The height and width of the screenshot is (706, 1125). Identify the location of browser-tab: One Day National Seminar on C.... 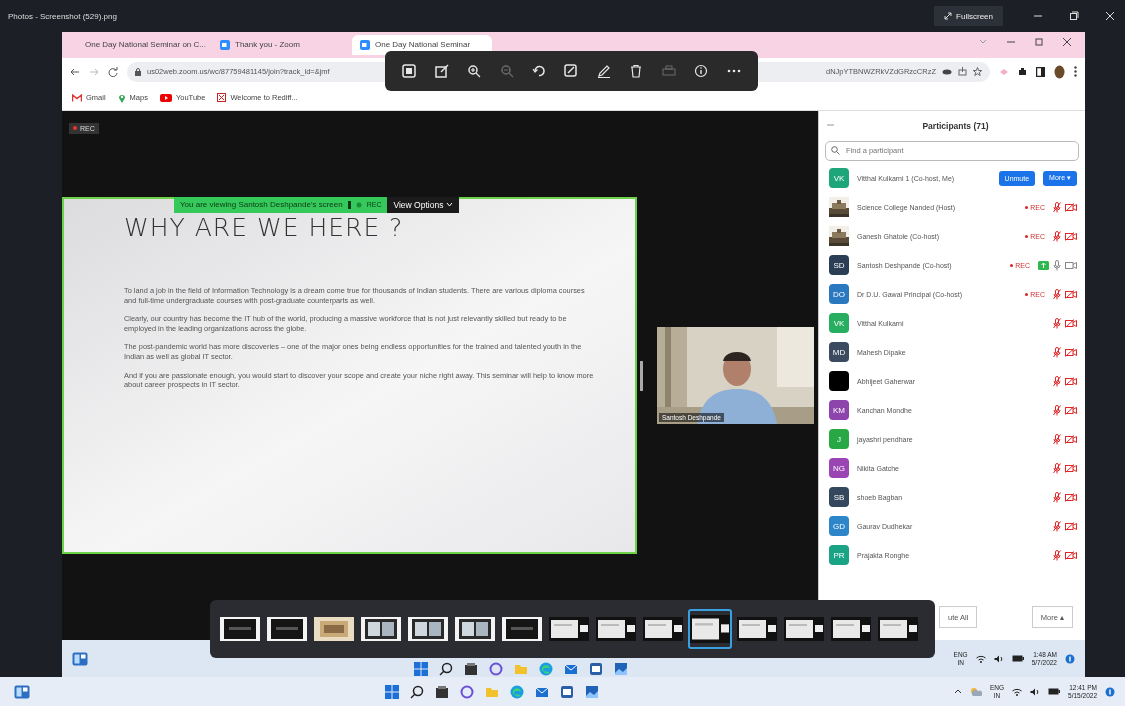
(142, 44).